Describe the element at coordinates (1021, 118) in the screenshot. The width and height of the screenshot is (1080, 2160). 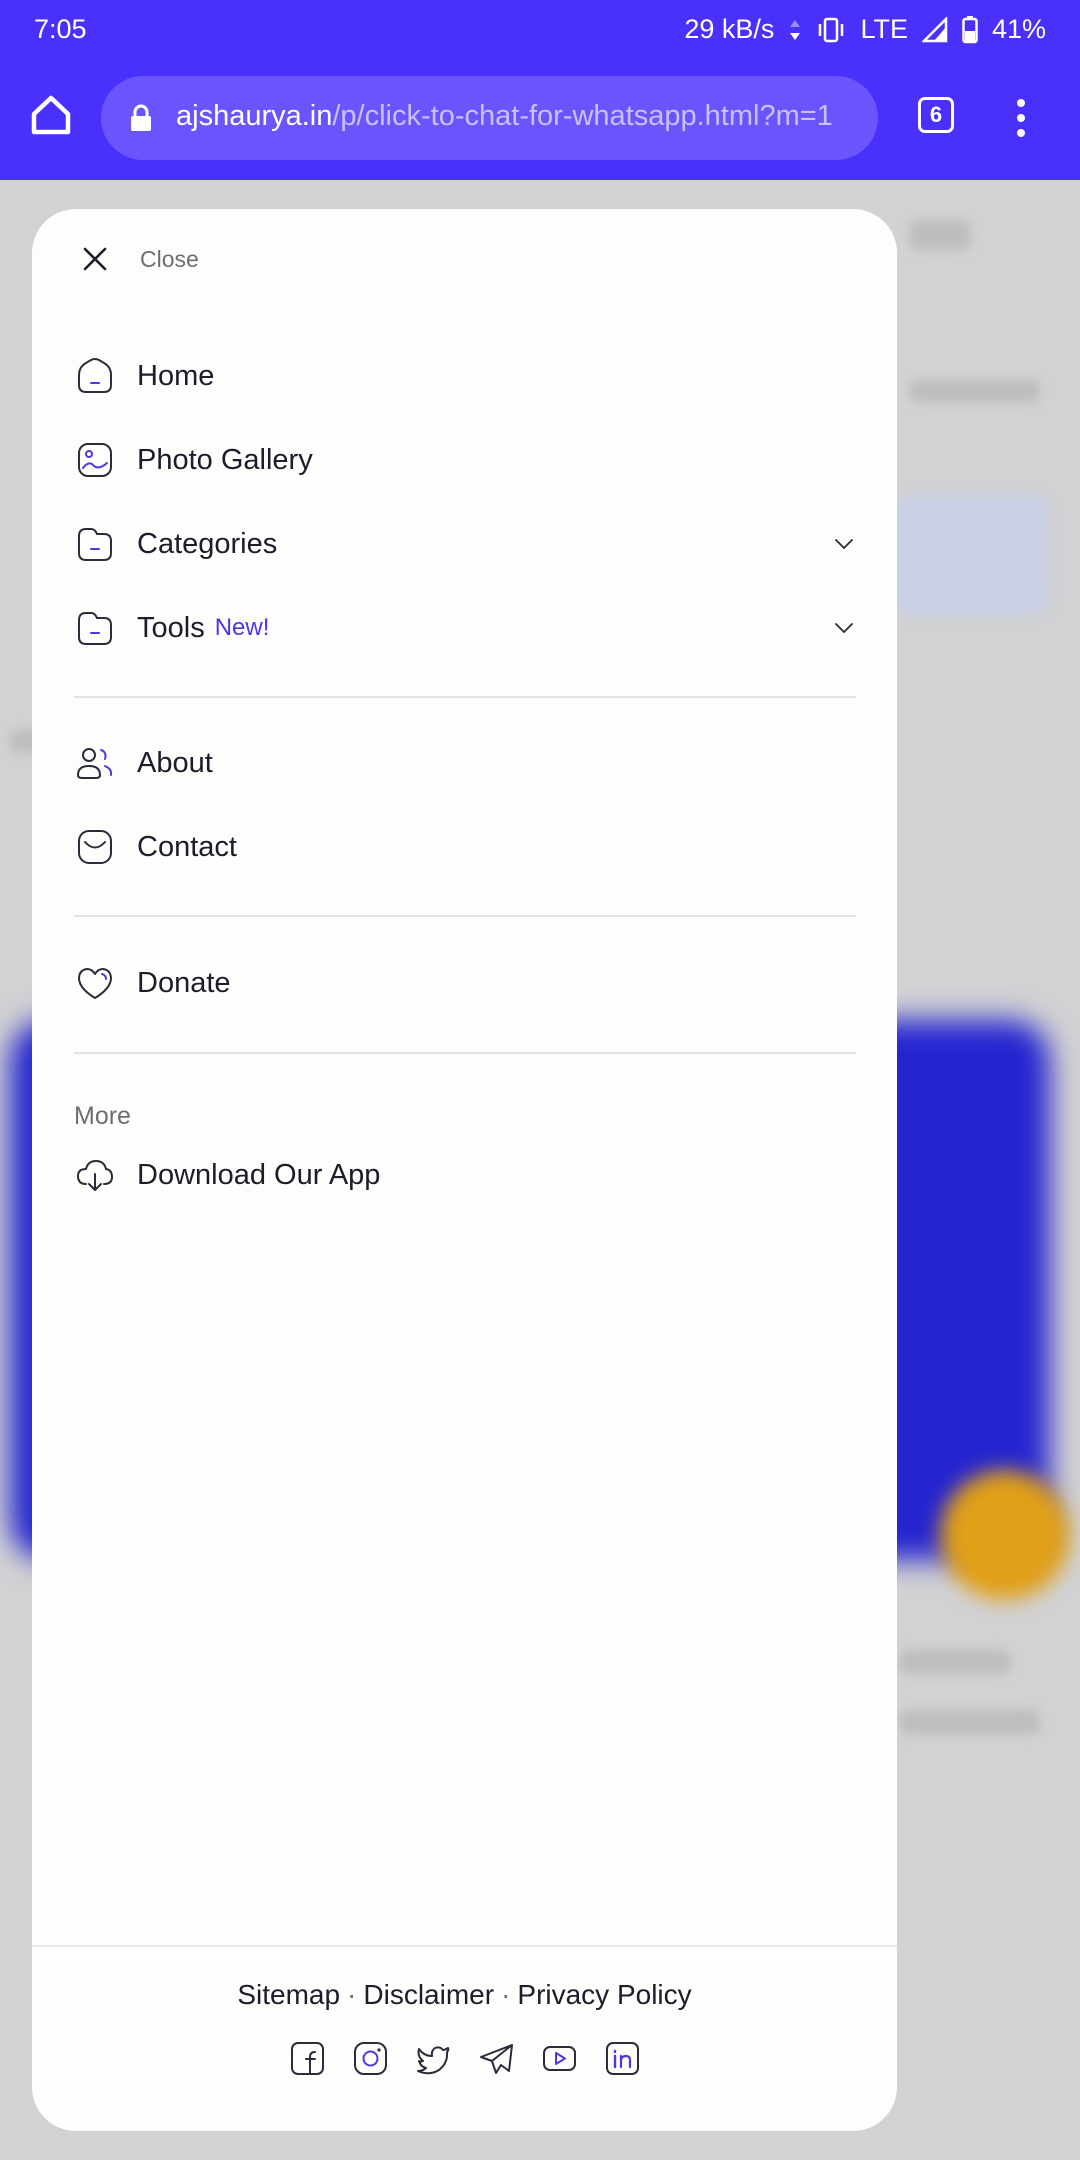
I see `overflow-menu-icon` at that location.